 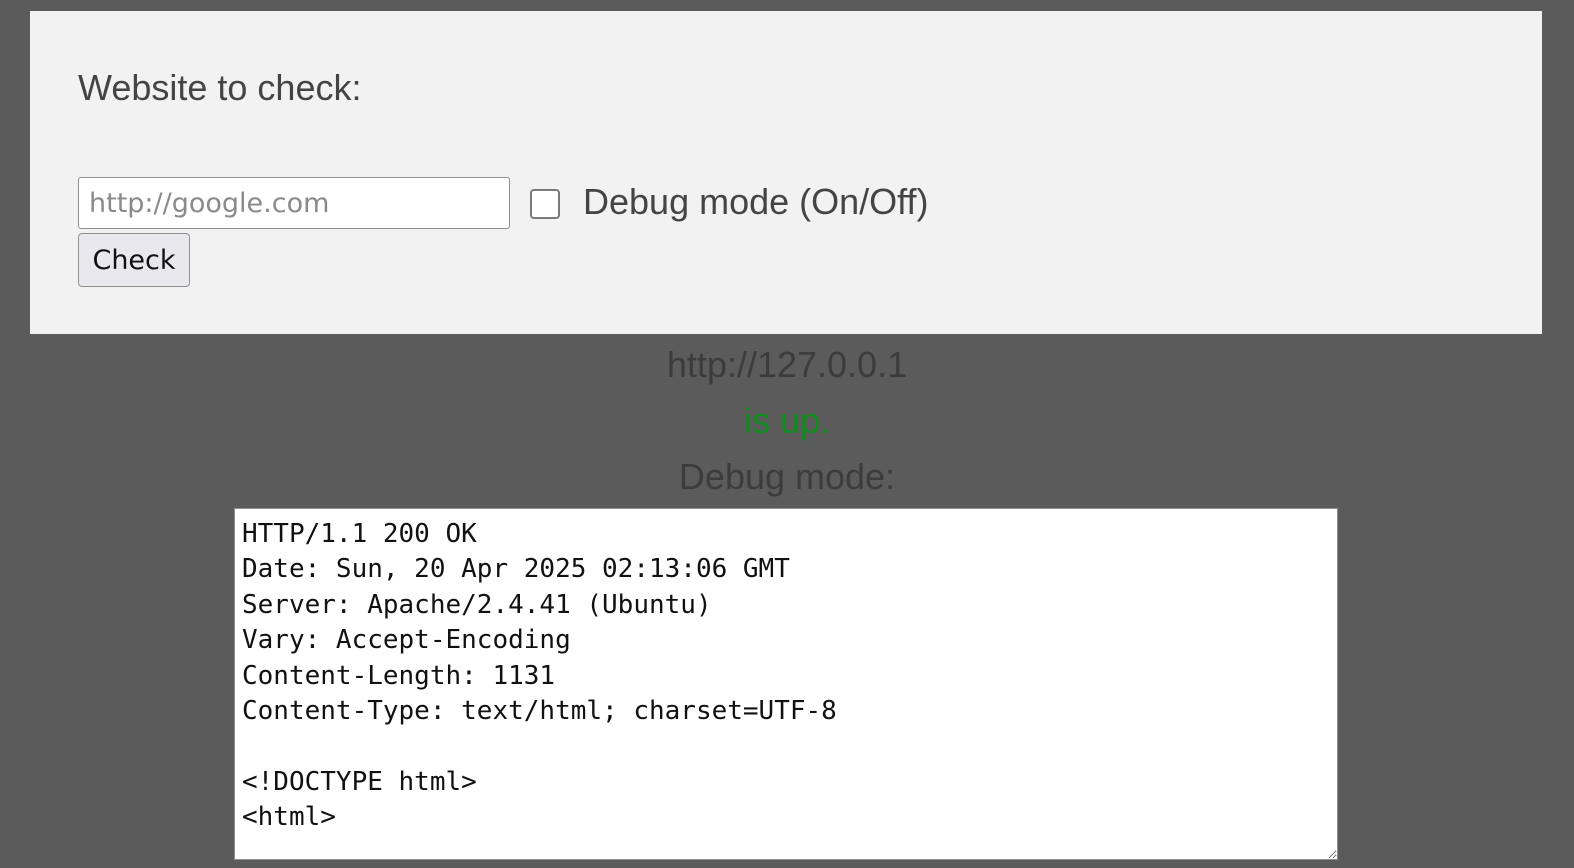 I want to click on website-url-input, so click(x=294, y=203).